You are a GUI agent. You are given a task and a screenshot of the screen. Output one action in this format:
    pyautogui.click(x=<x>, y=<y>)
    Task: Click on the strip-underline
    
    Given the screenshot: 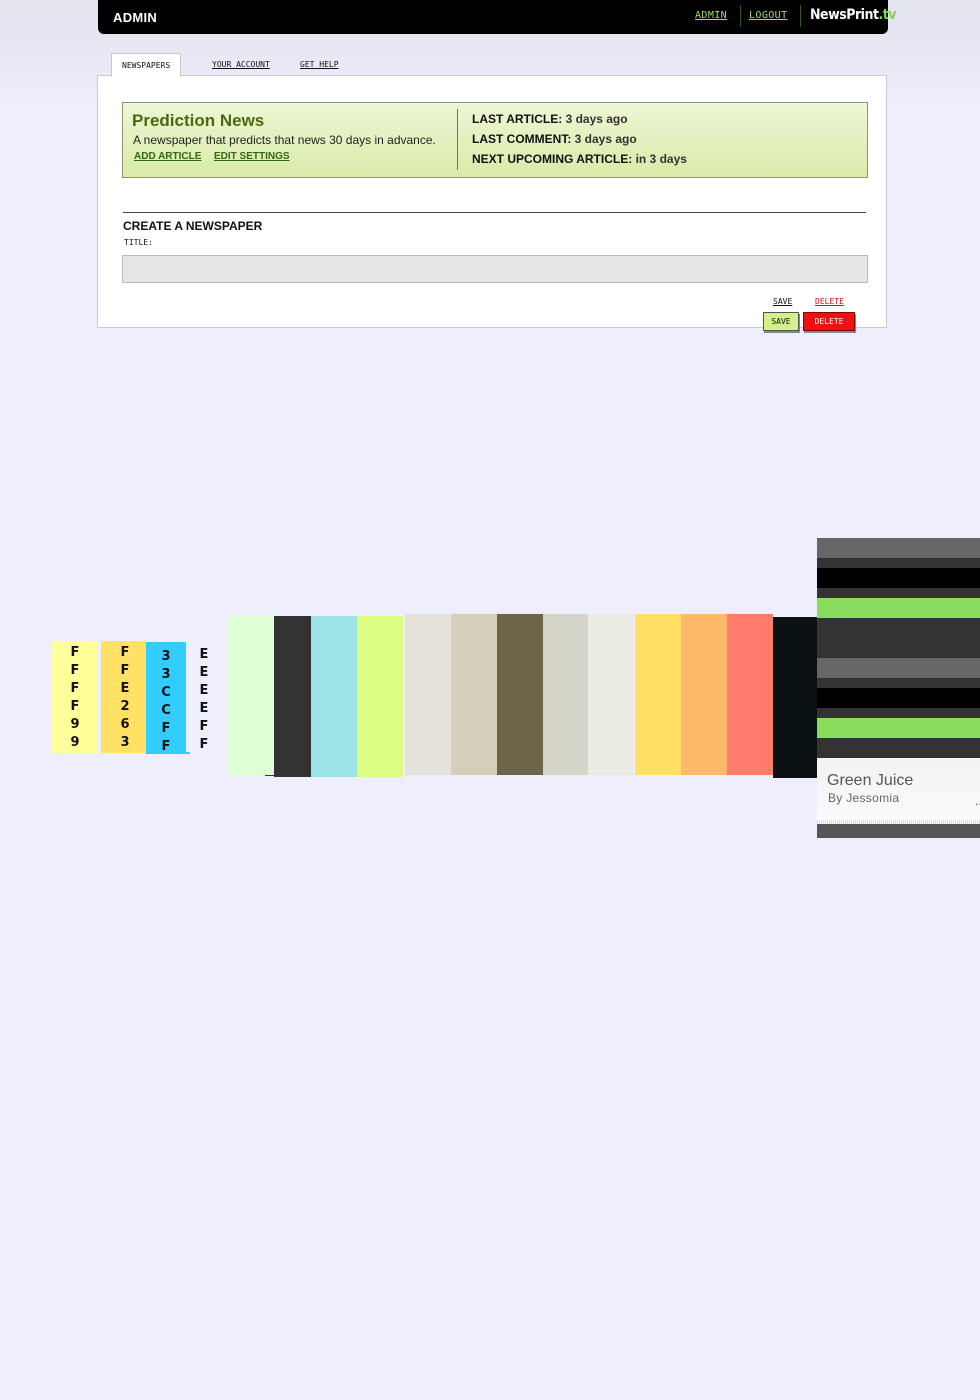 What is the action you would take?
    pyautogui.click(x=270, y=775)
    